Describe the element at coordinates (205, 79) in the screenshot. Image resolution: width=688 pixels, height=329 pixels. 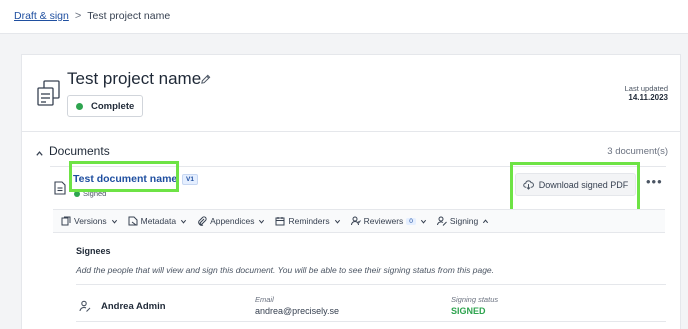
I see `edit-pencil-icon` at that location.